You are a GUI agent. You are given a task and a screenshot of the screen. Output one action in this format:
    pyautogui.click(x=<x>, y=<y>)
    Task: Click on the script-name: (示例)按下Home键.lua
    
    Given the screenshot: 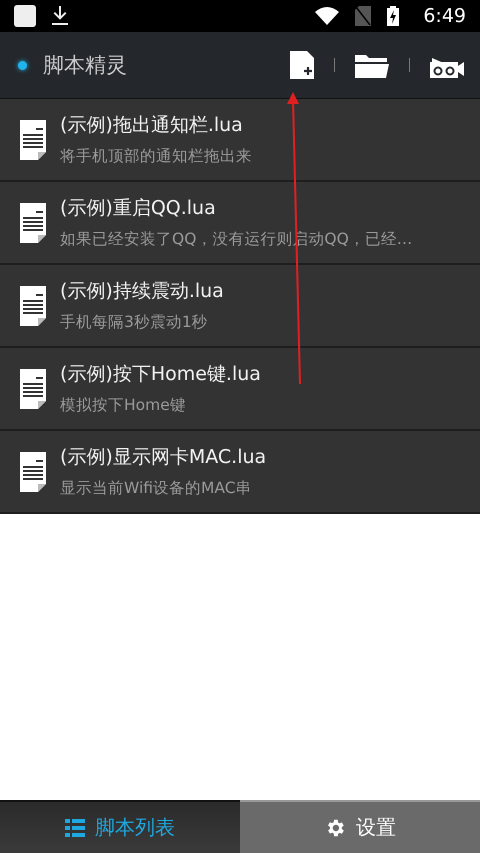 What is the action you would take?
    pyautogui.click(x=160, y=374)
    